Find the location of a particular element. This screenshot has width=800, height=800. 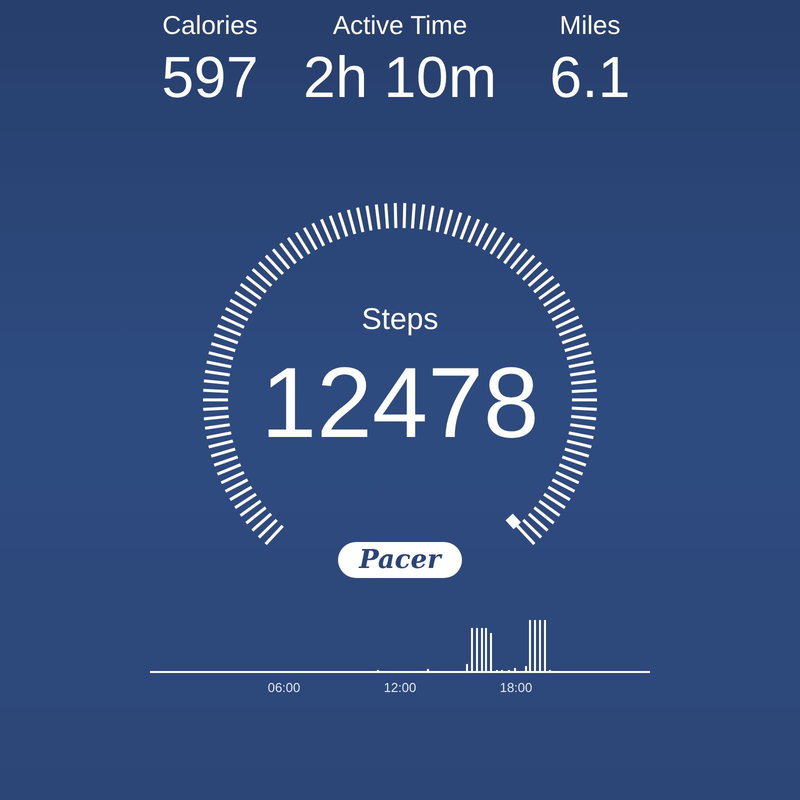

stat-value: 2h 10m is located at coordinates (400, 78).